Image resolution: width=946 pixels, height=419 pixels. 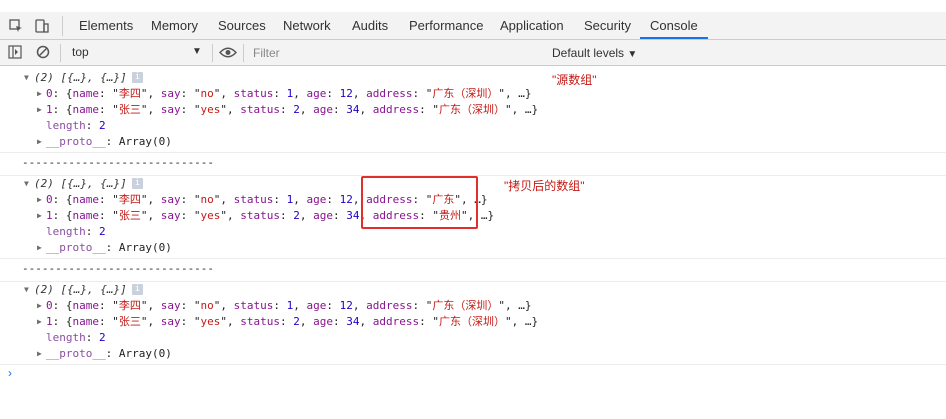 I want to click on tab-network: Network, so click(x=307, y=25).